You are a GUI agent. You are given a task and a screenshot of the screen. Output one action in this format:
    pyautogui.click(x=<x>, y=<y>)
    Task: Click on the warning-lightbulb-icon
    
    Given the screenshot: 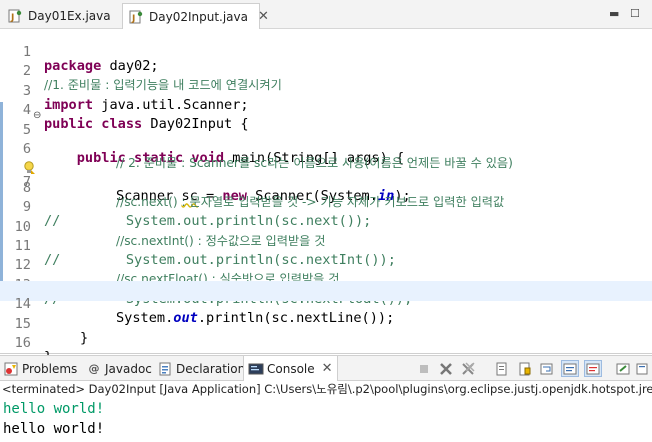 What is the action you would take?
    pyautogui.click(x=17, y=161)
    